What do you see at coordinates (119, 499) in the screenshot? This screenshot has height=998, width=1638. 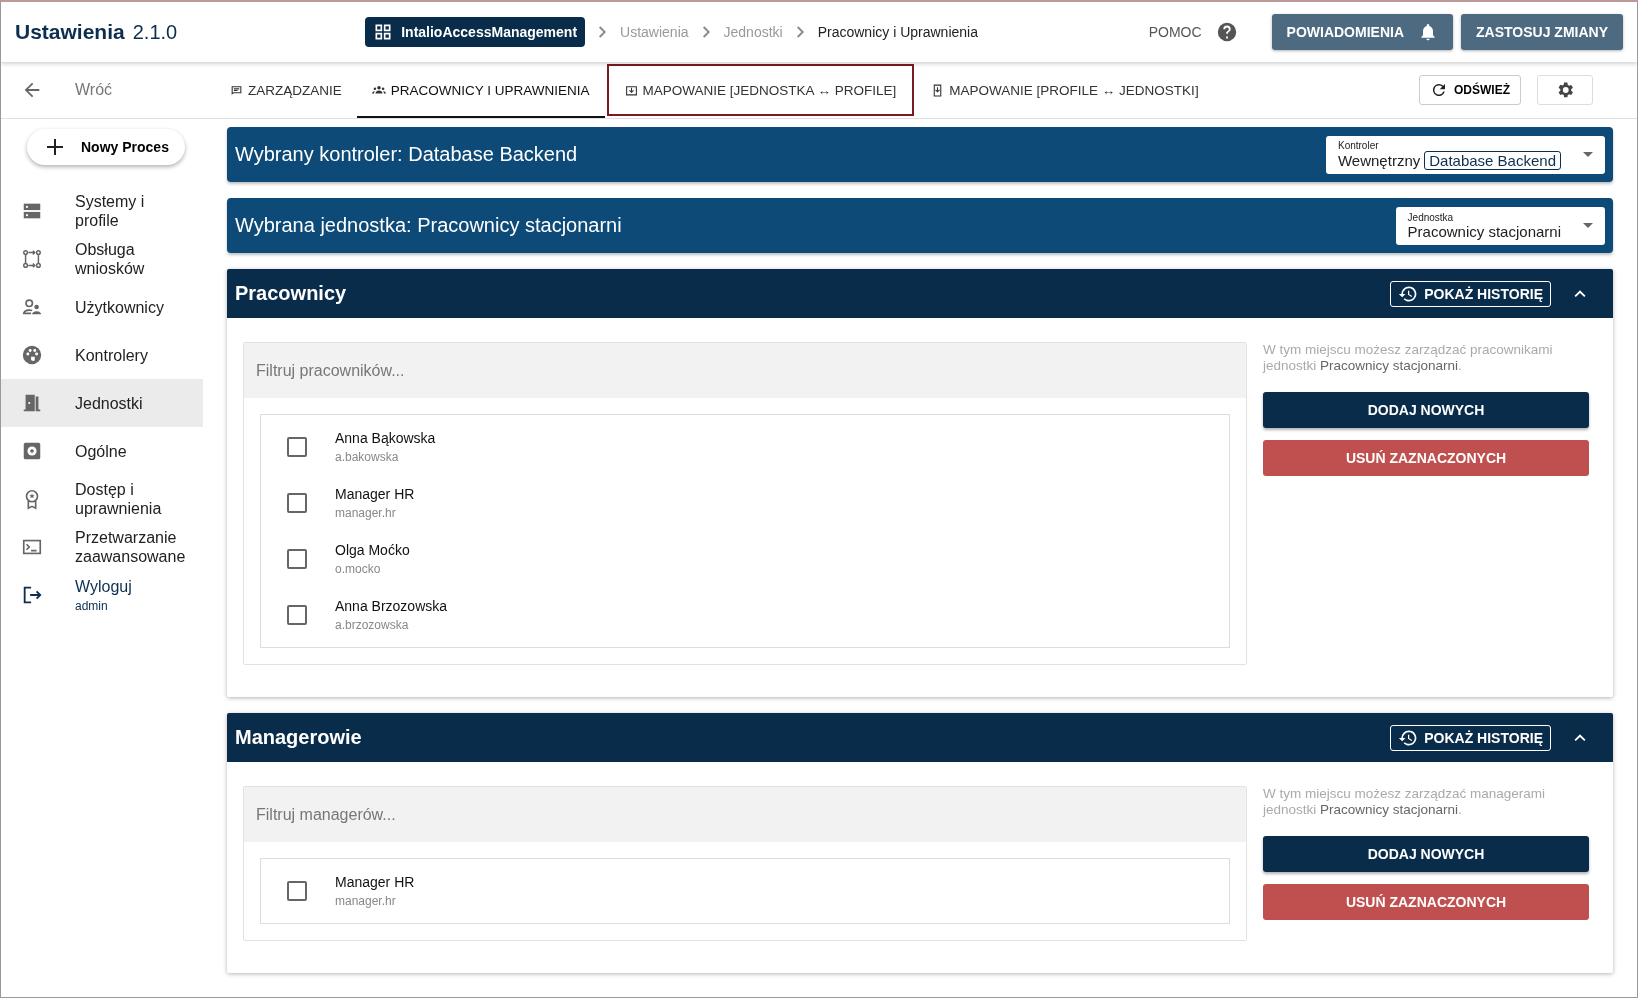 I see `sidebar-label: Dostęp i uprawnienia` at bounding box center [119, 499].